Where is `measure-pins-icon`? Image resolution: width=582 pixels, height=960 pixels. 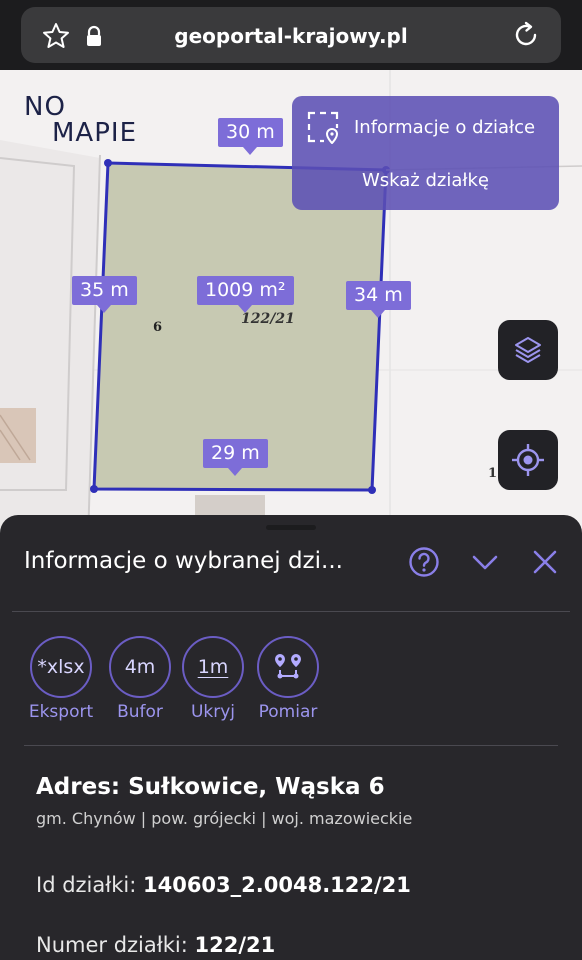
measure-pins-icon is located at coordinates (288, 666).